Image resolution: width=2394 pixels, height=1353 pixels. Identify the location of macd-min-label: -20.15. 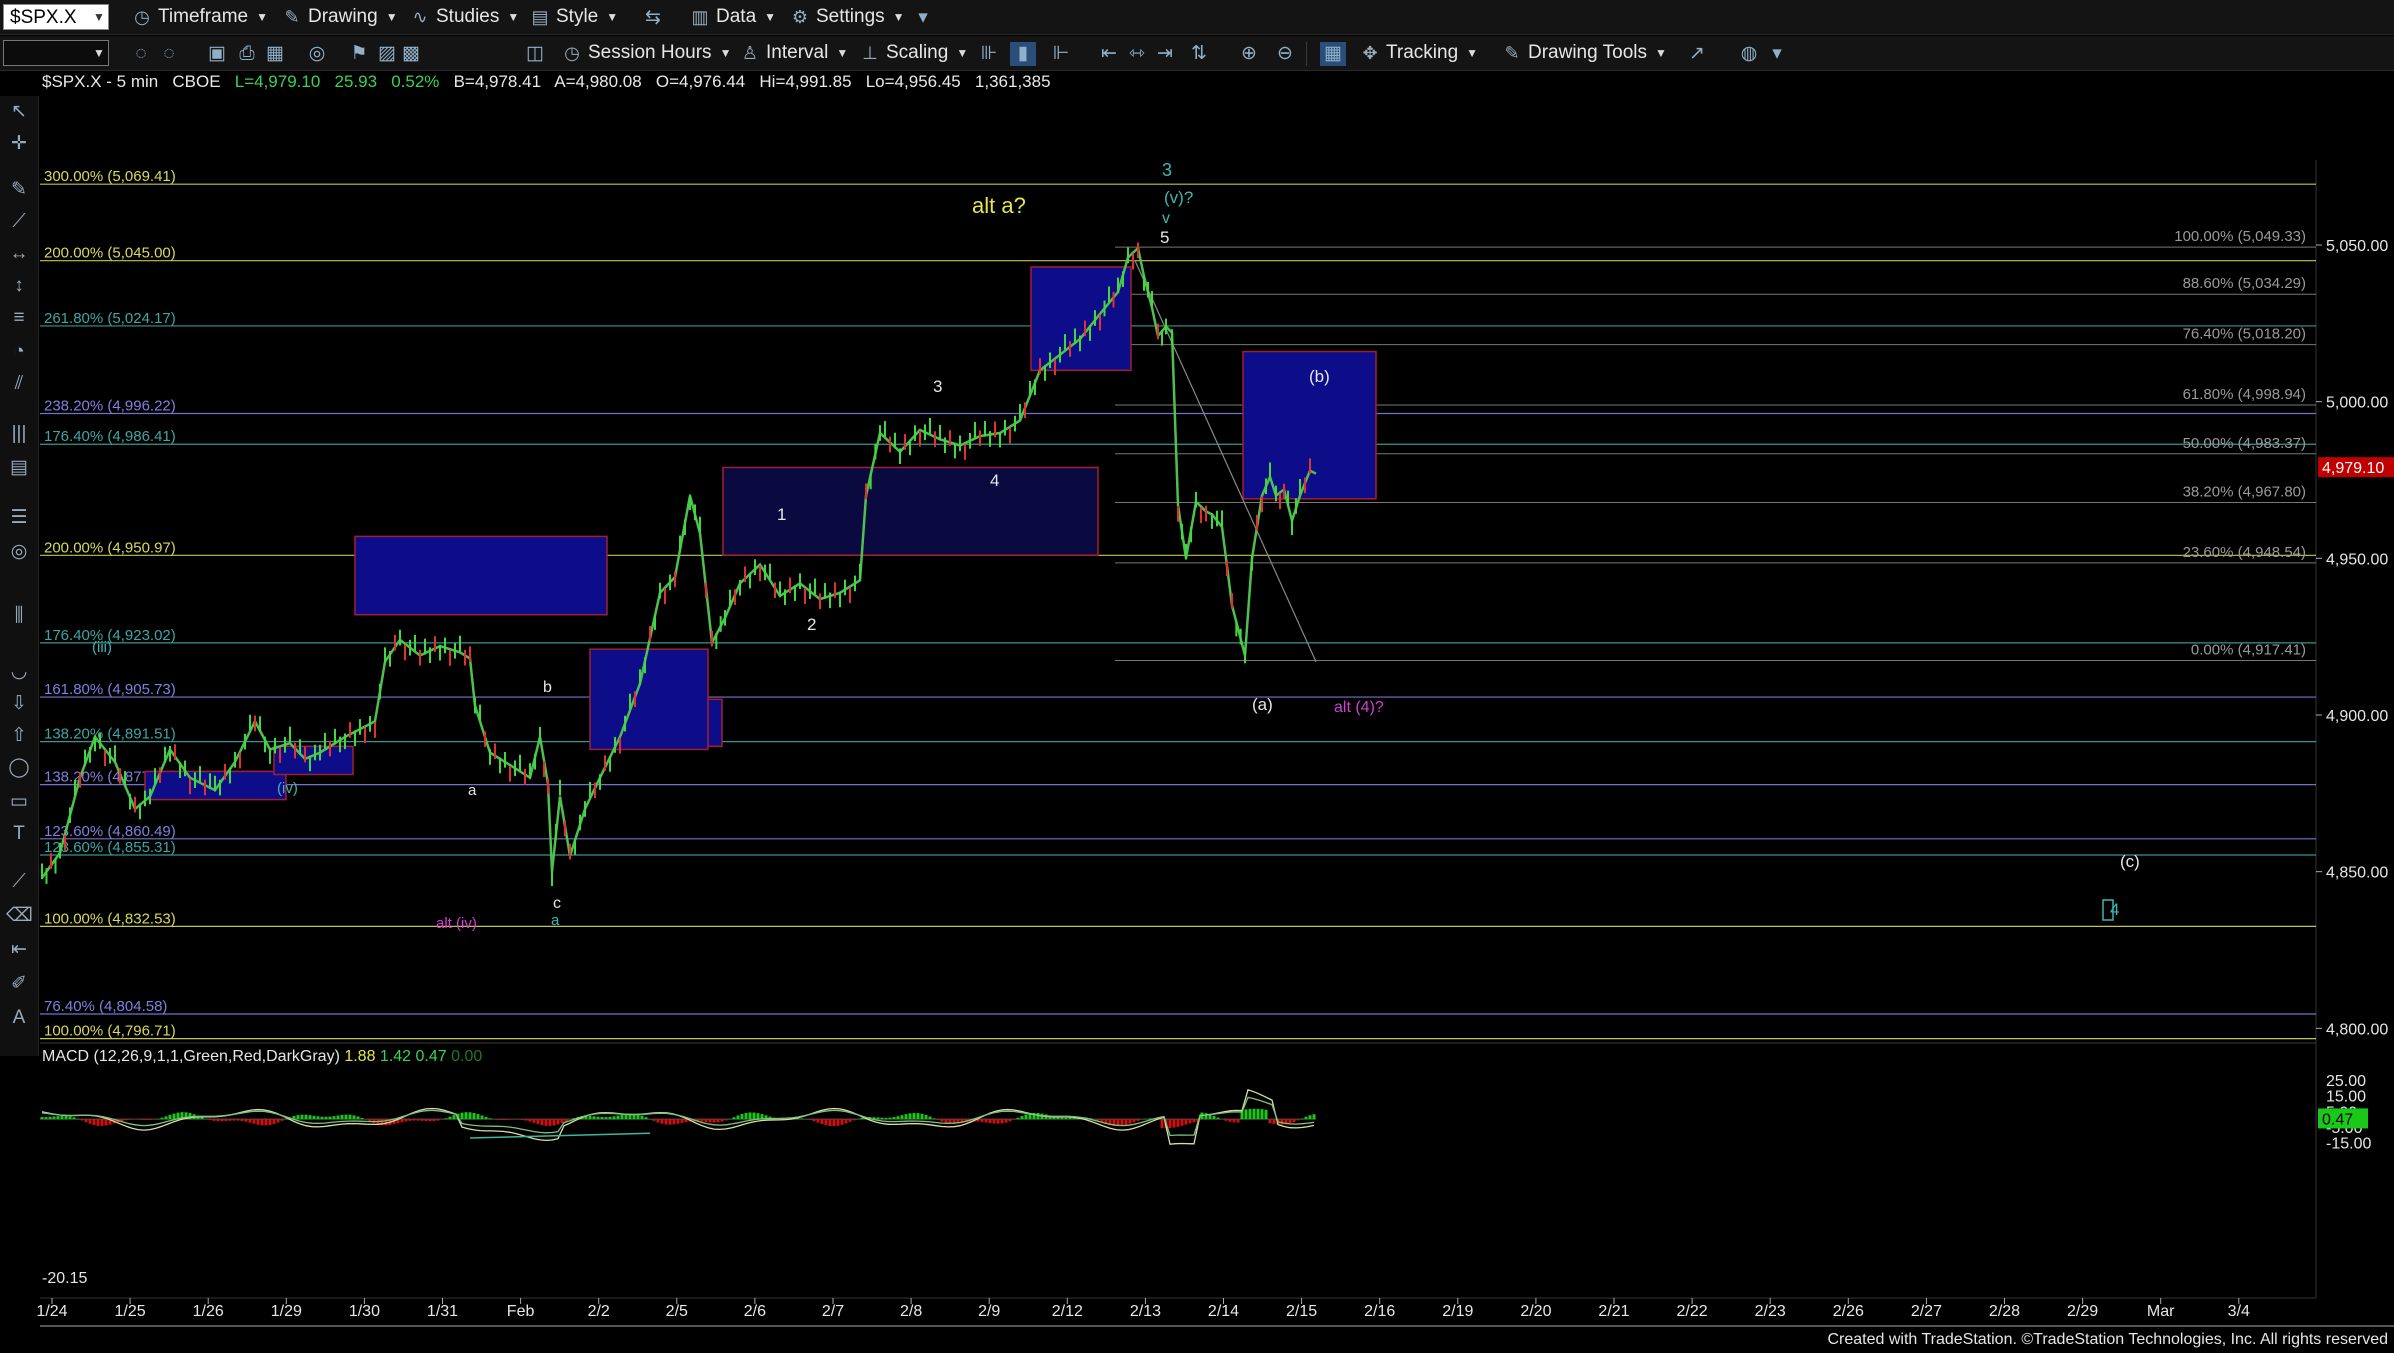
(64, 1278).